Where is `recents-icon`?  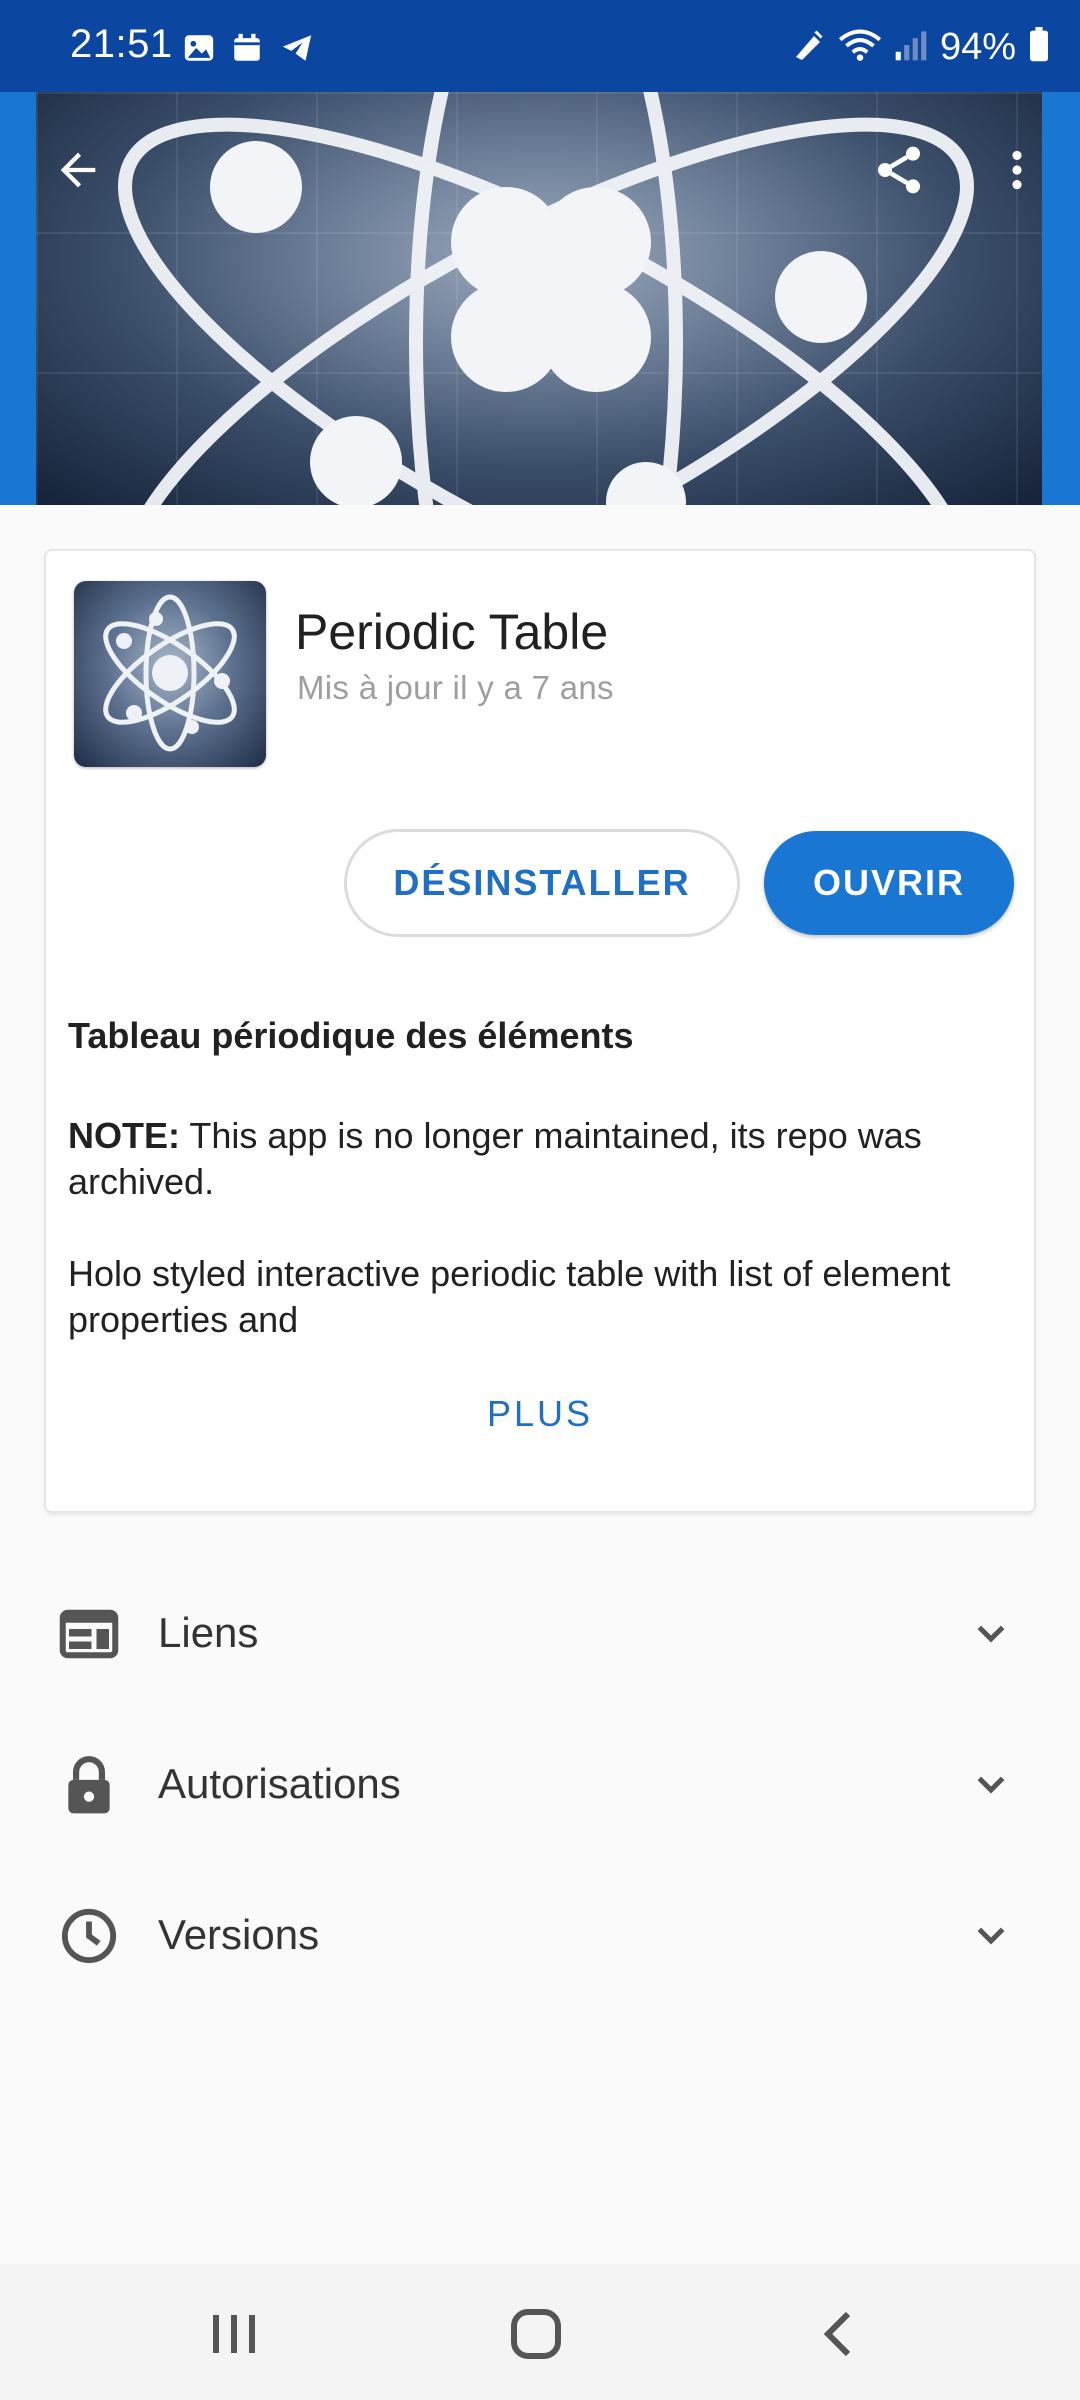 recents-icon is located at coordinates (234, 2334).